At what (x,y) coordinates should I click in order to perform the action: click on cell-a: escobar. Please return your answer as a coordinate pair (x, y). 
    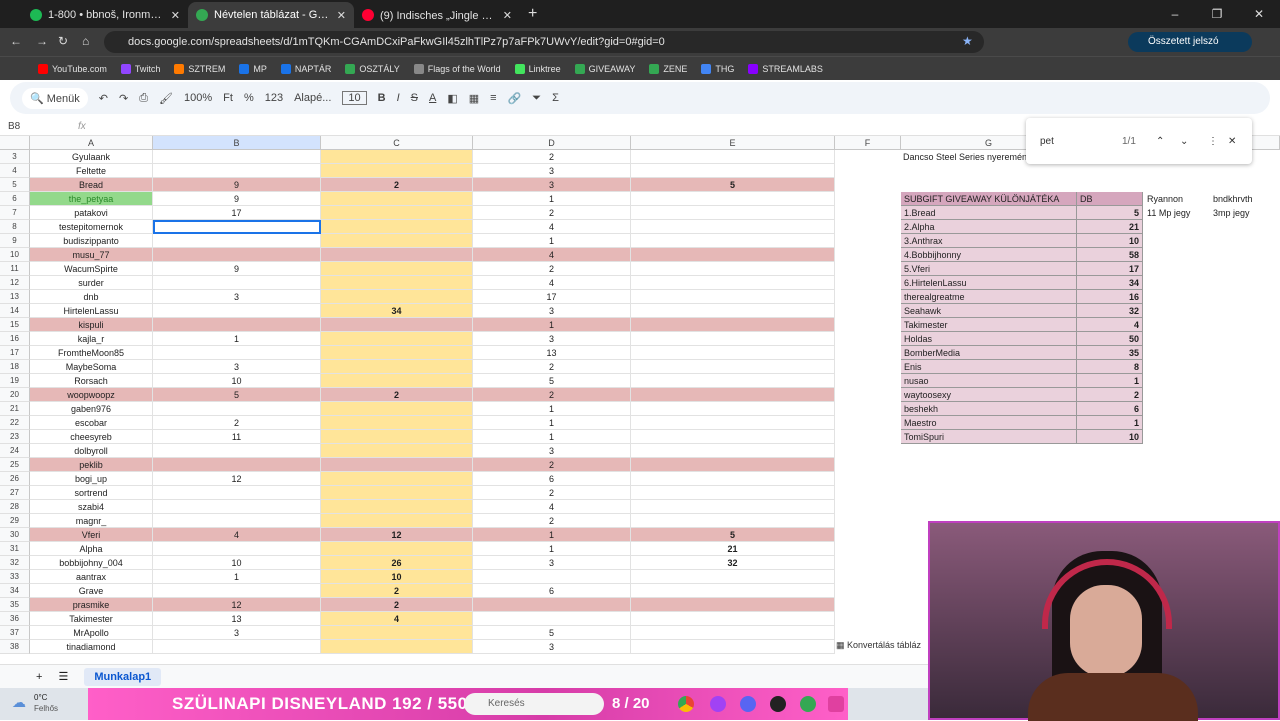
    Looking at the image, I should click on (91, 423).